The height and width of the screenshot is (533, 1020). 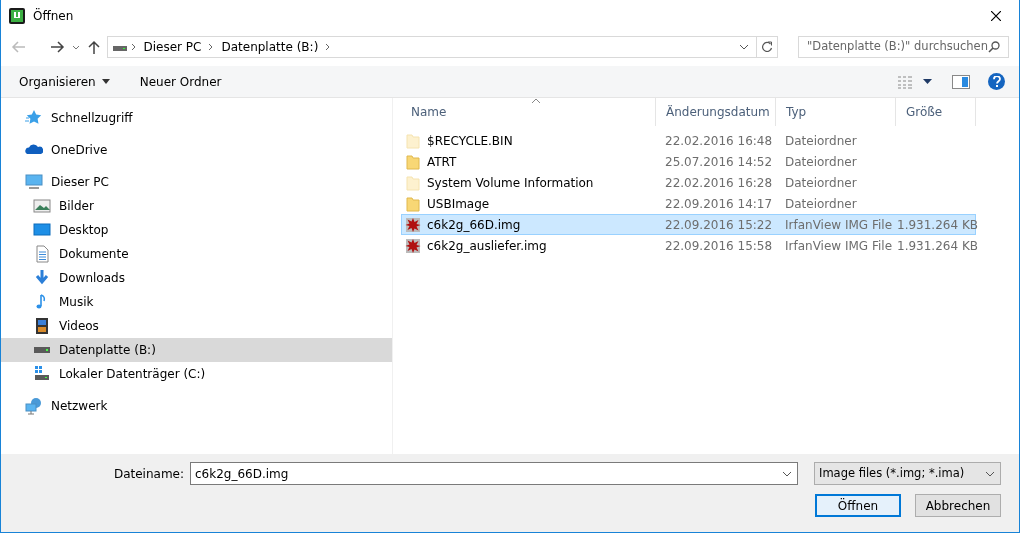 What do you see at coordinates (719, 162) in the screenshot?
I see `date-cell-text: 25.07.2016 14:52` at bounding box center [719, 162].